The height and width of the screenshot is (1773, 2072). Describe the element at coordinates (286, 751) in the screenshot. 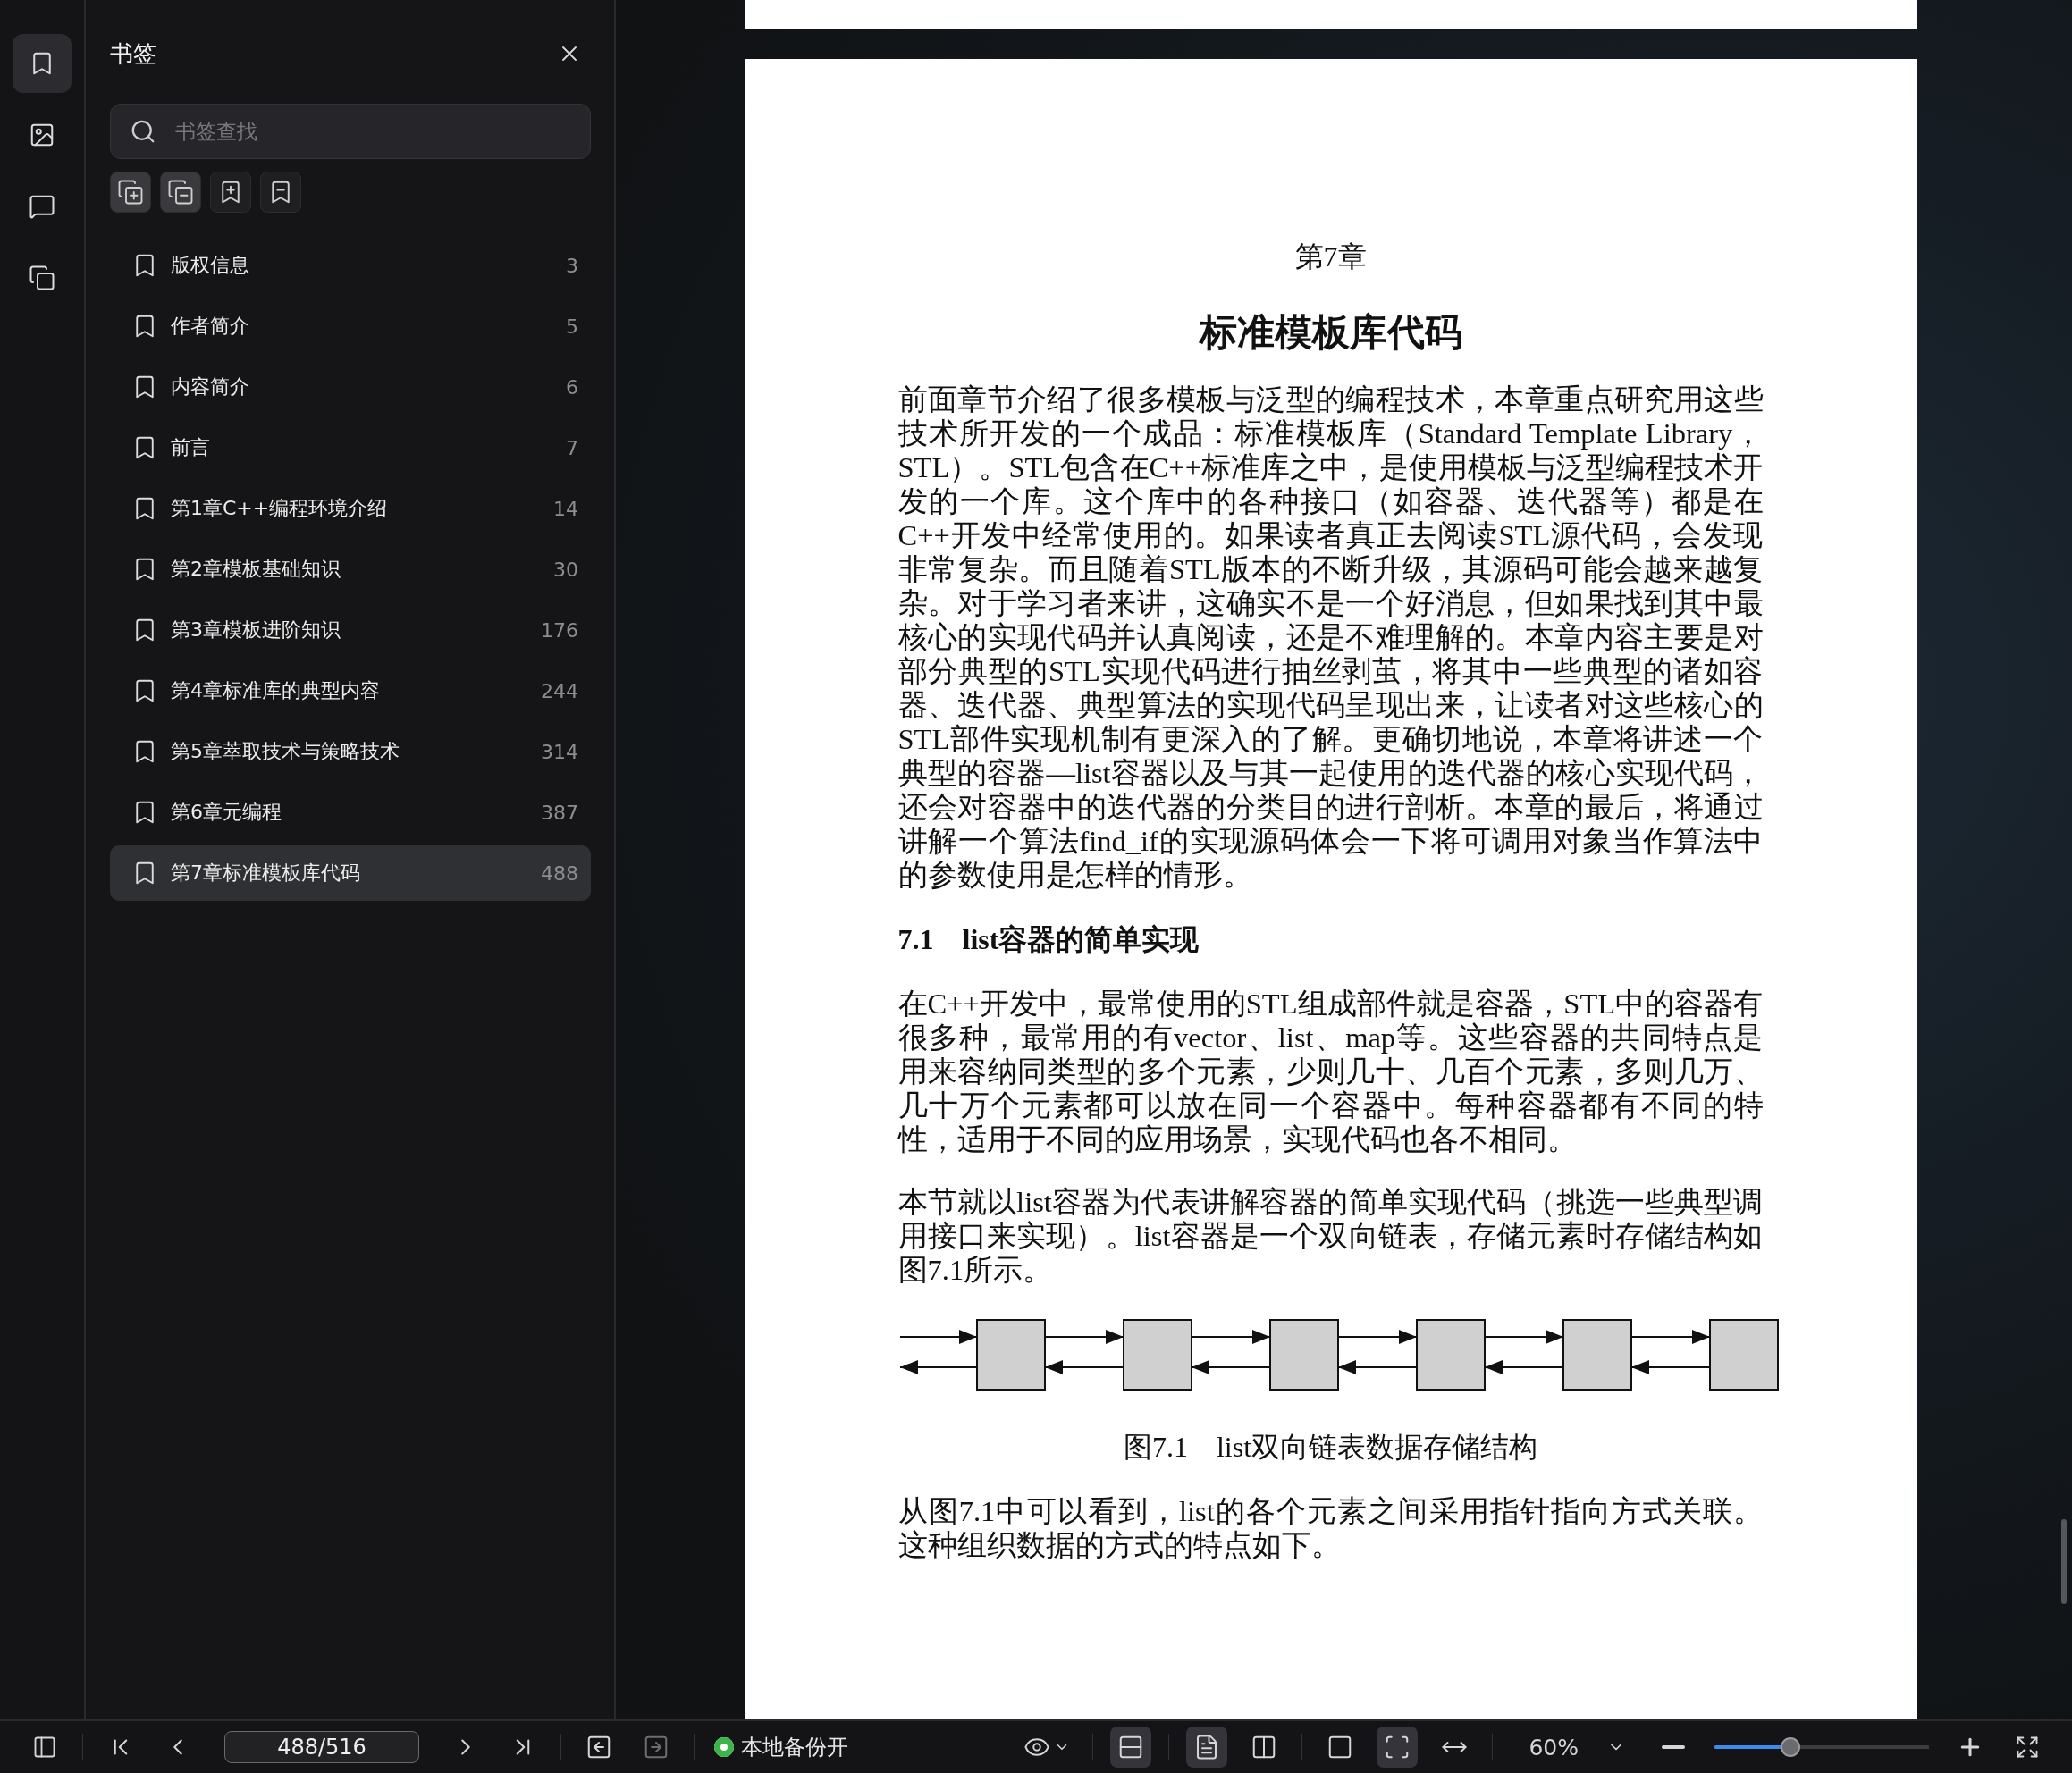

I see `bookmark-label: 第5章萃取技术与策略技术` at that location.